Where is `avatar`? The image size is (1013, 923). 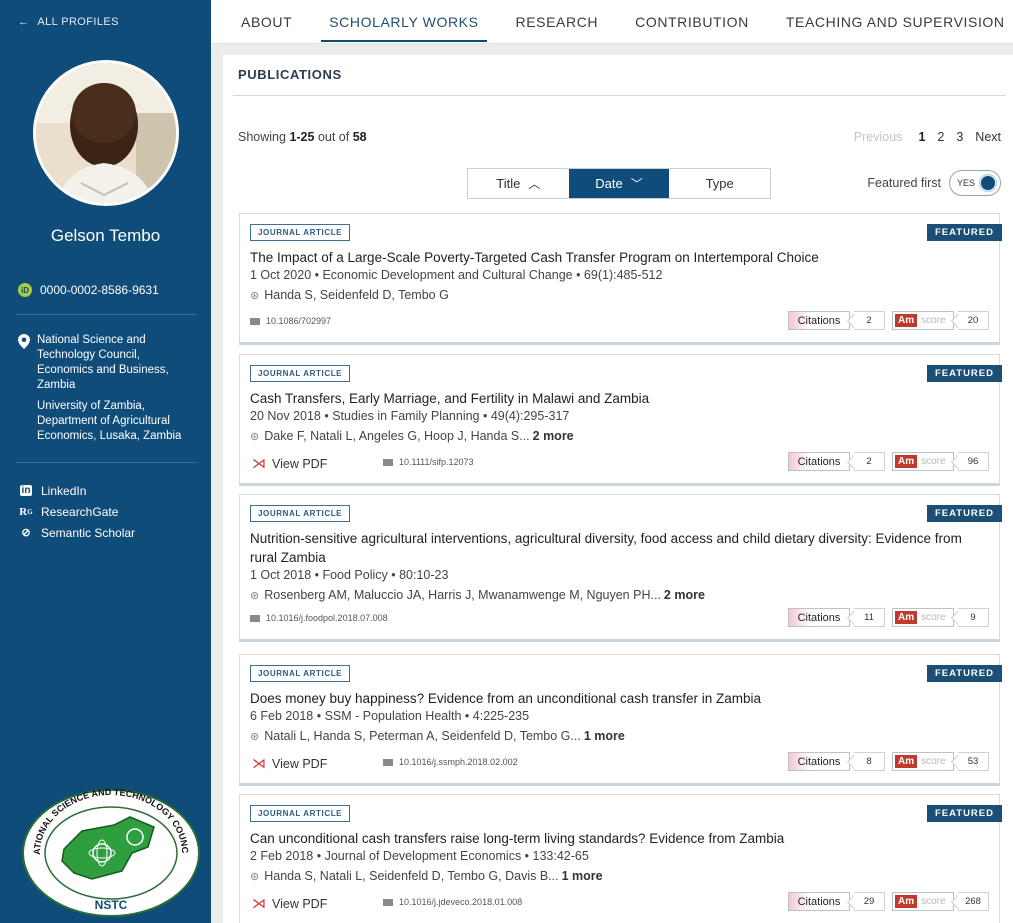
avatar is located at coordinates (106, 133).